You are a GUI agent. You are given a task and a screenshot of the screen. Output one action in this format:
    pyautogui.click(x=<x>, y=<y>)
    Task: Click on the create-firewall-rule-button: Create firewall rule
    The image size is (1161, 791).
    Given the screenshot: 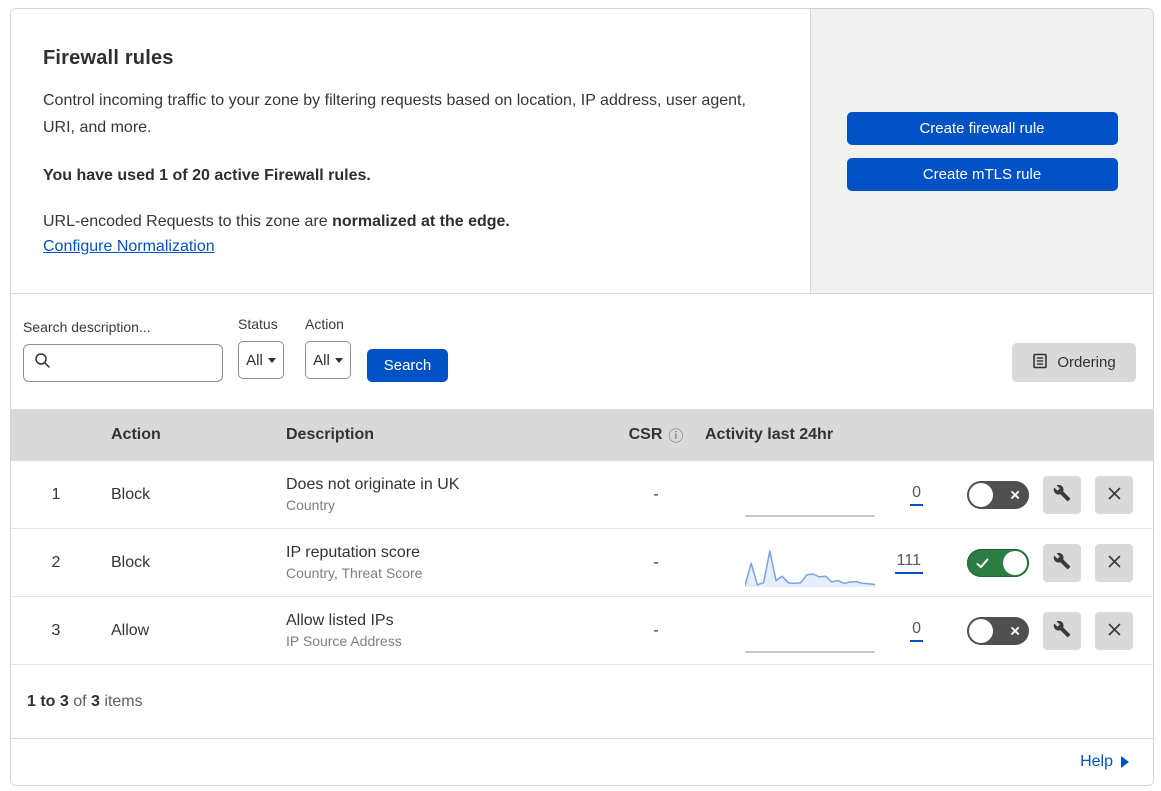 What is the action you would take?
    pyautogui.click(x=982, y=128)
    